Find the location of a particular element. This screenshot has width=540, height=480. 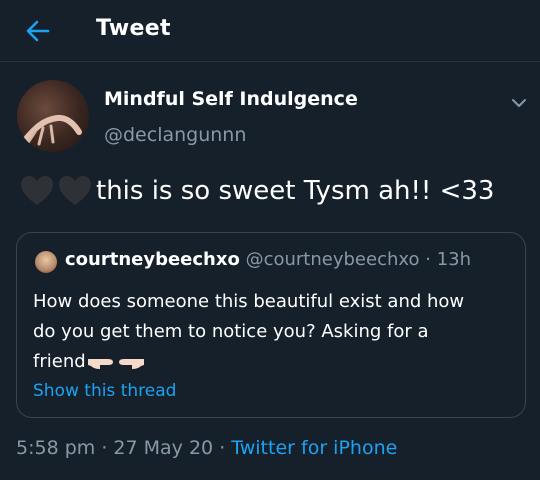

quoted-text-line: friend is located at coordinates (273, 362).